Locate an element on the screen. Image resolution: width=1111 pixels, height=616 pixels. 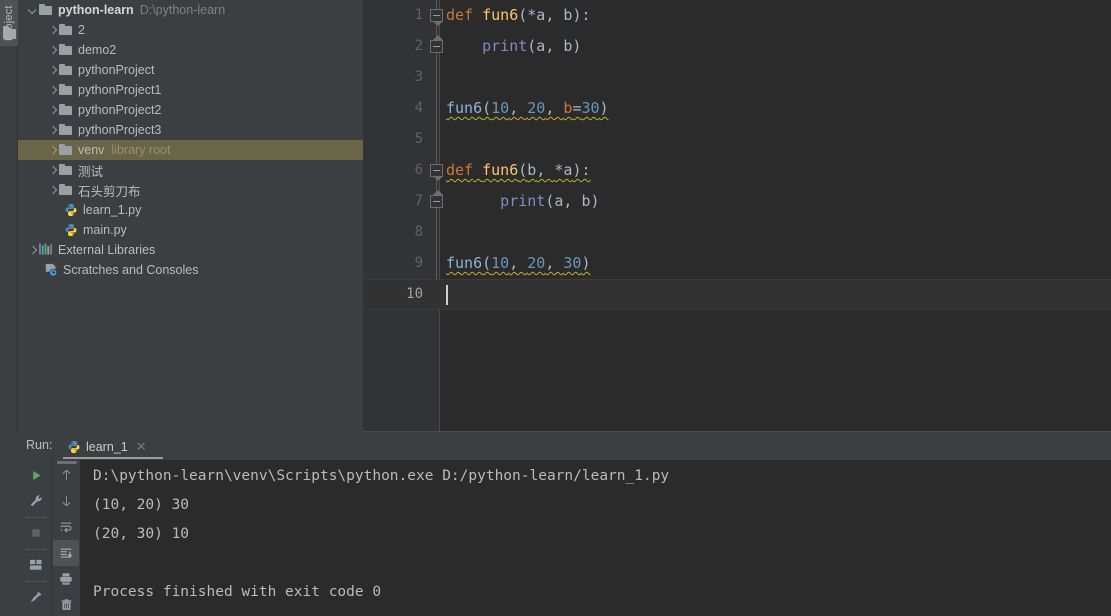
scroll-to-end-icon is located at coordinates (66, 553).